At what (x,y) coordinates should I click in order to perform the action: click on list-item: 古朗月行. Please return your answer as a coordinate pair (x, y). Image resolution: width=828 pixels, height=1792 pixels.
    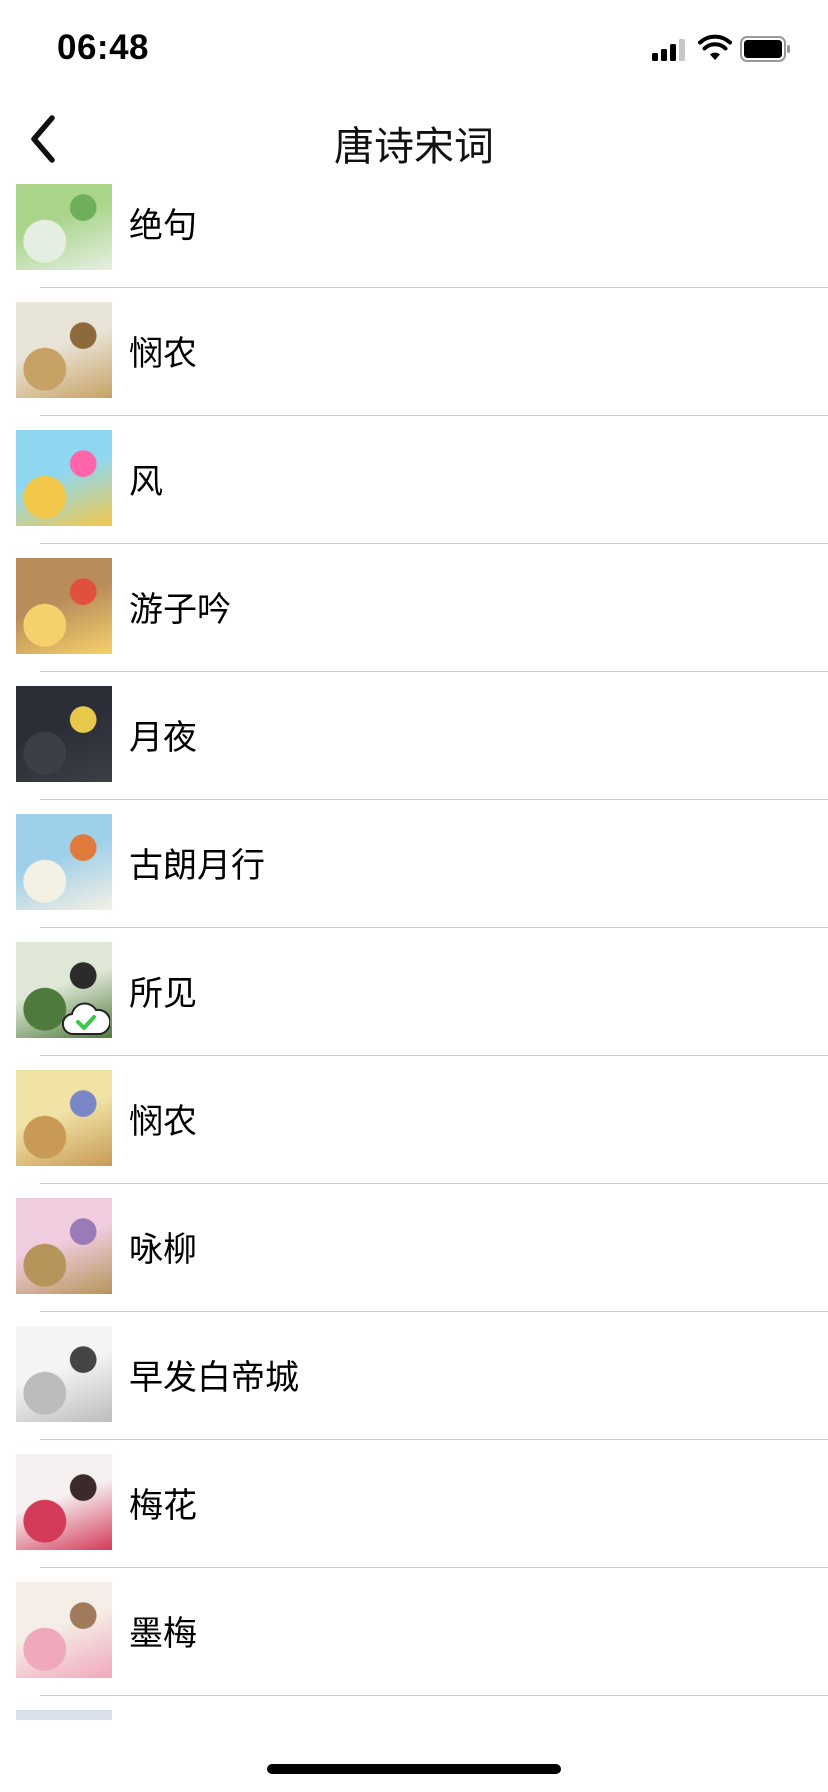
    Looking at the image, I should click on (414, 864).